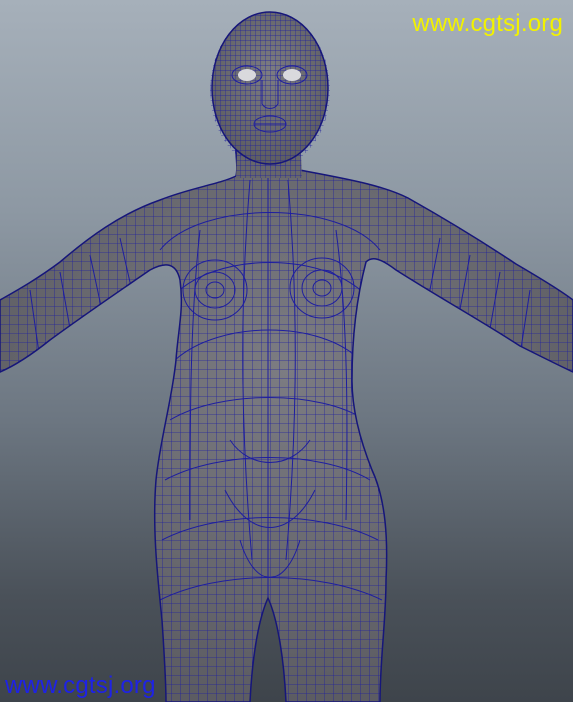 The width and height of the screenshot is (573, 702). I want to click on watermark-top: www.cgtsj.org, so click(487, 23).